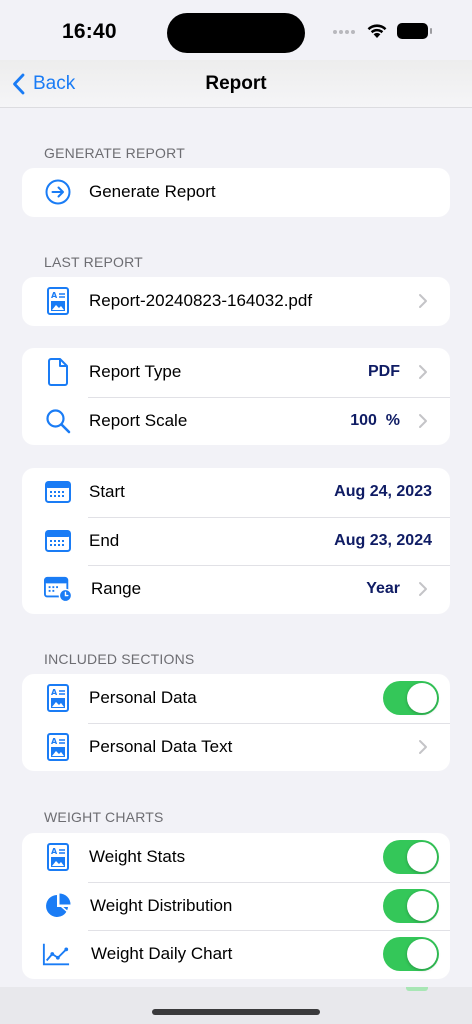  Describe the element at coordinates (137, 857) in the screenshot. I see `weight-stats-label: Weight Stats` at that location.